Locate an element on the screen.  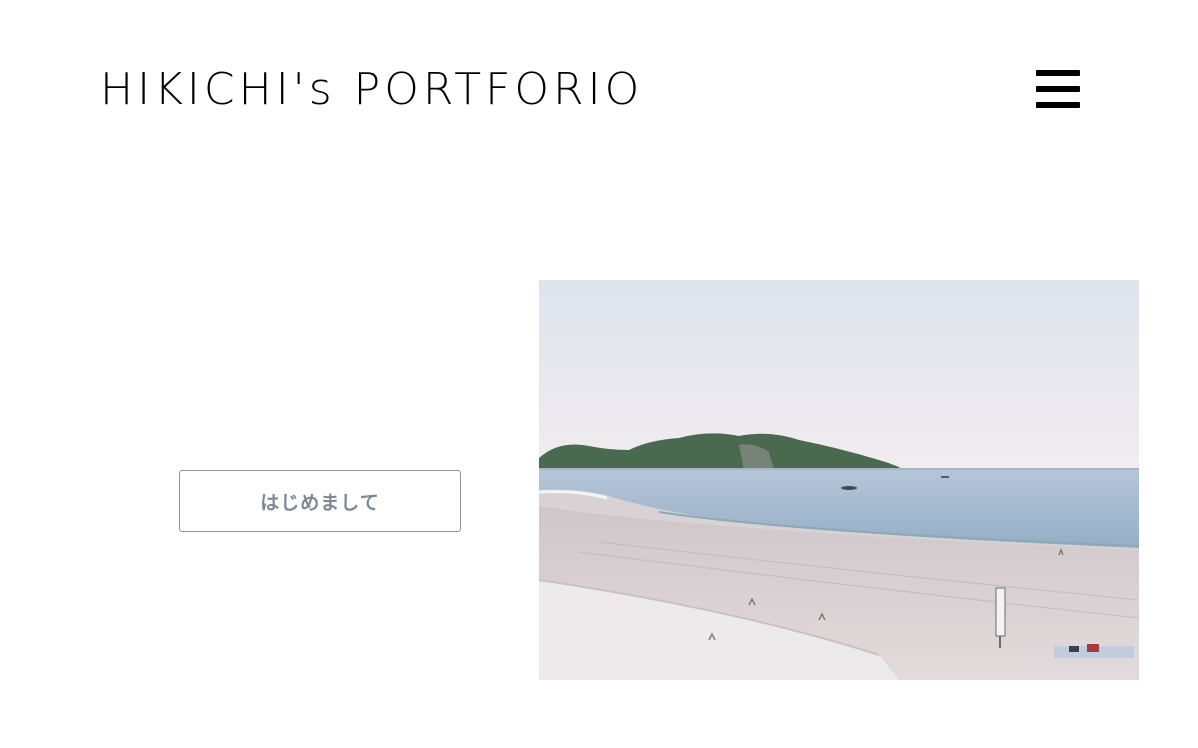
intro-button: はじめまして is located at coordinates (320, 501).